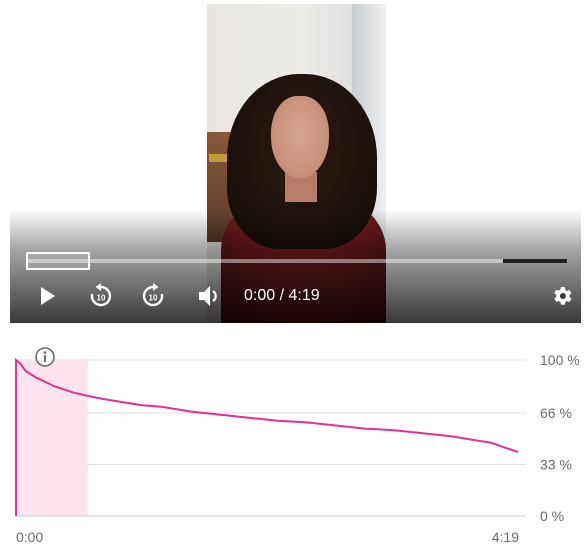  I want to click on y-tick-label: 0 %, so click(552, 516).